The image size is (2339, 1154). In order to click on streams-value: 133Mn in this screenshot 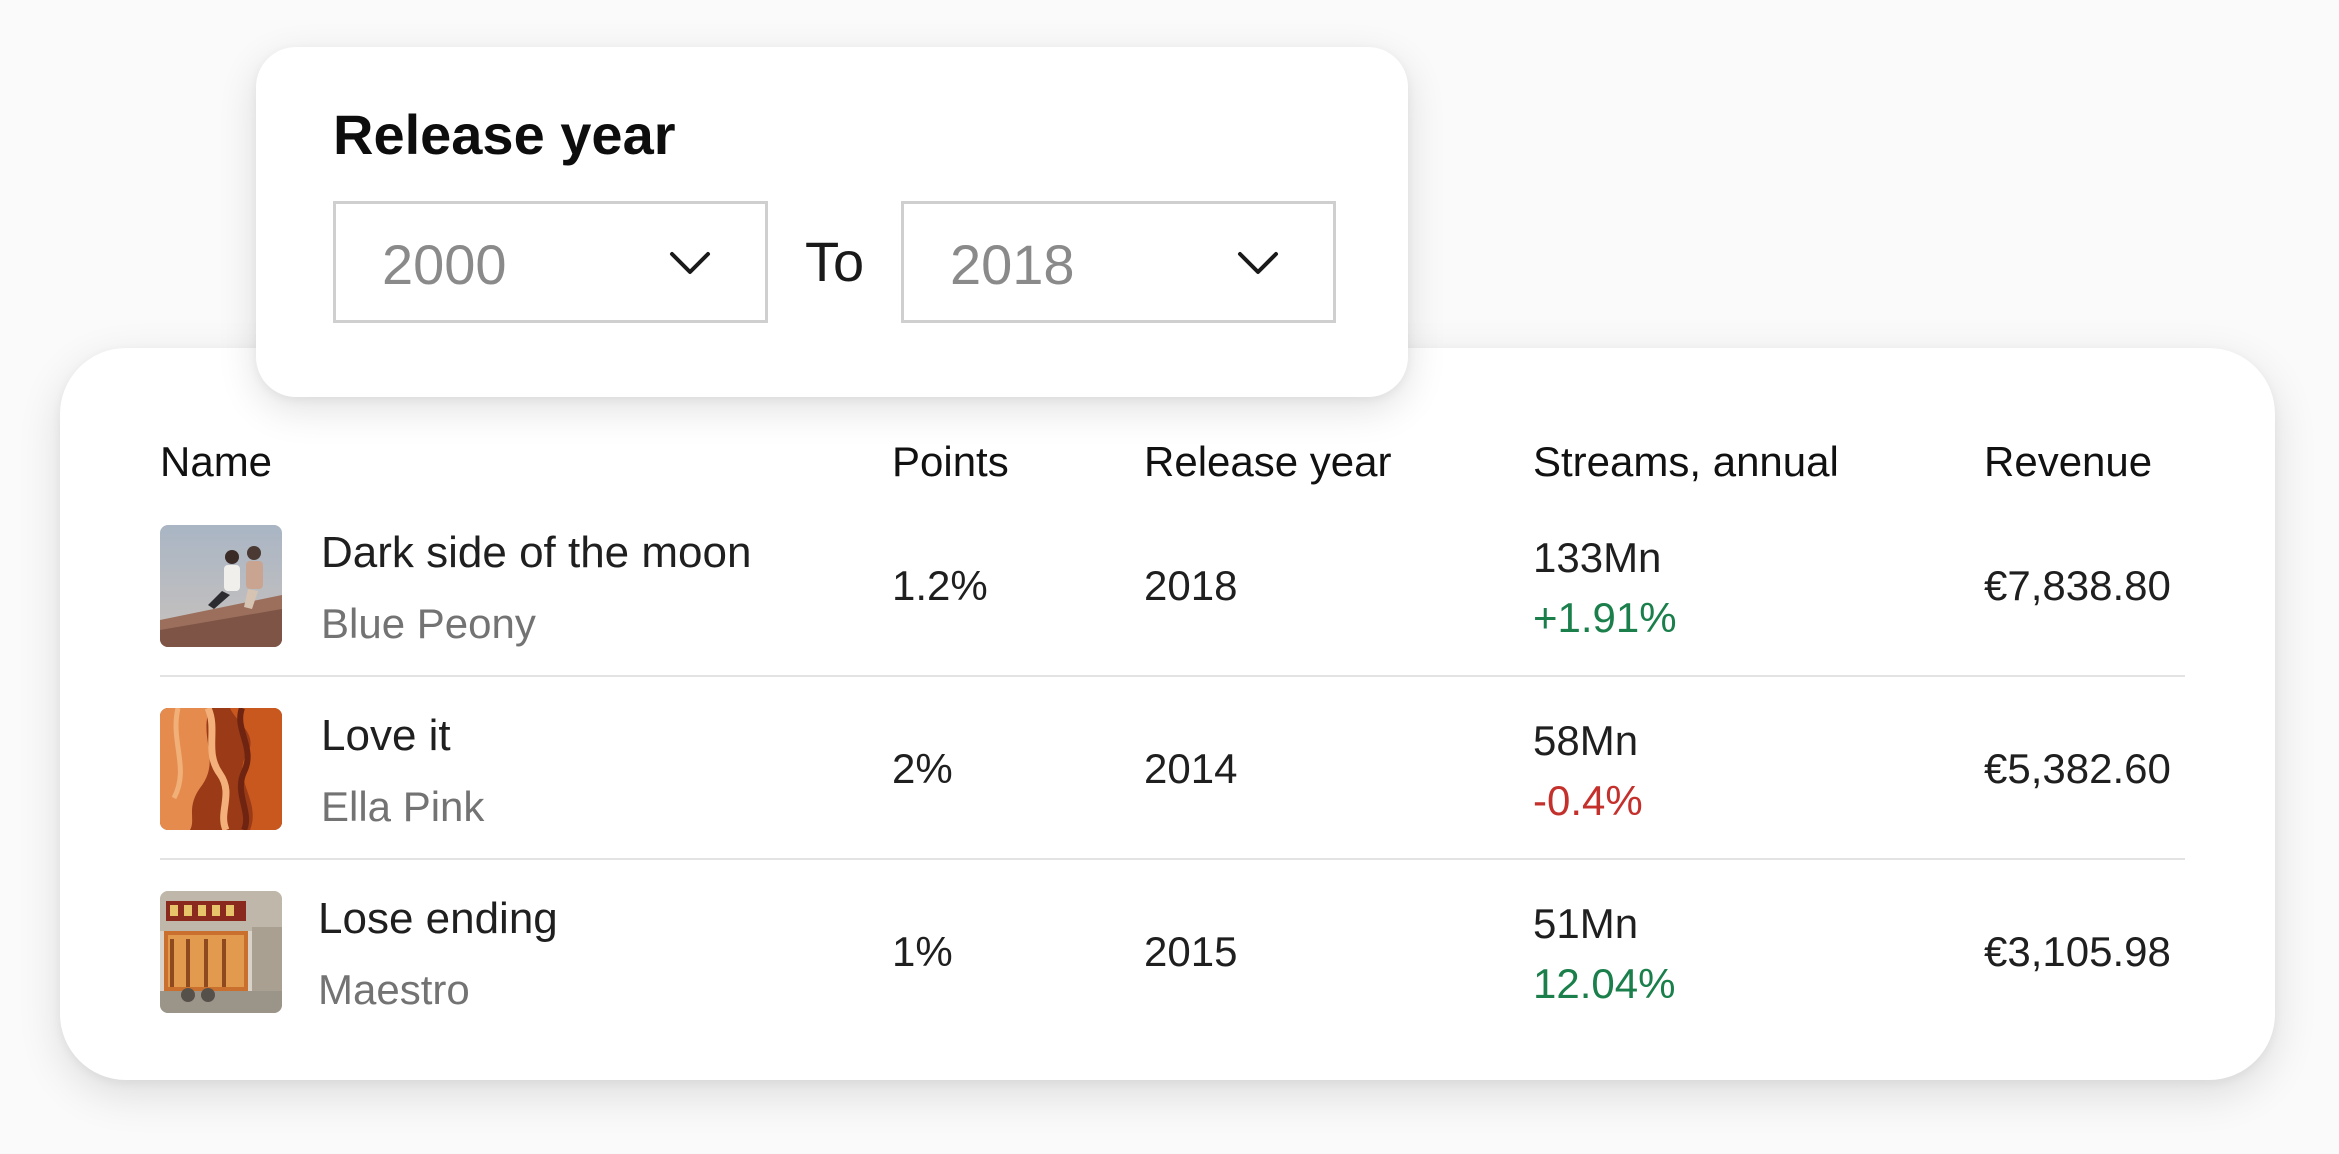, I will do `click(1597, 557)`.